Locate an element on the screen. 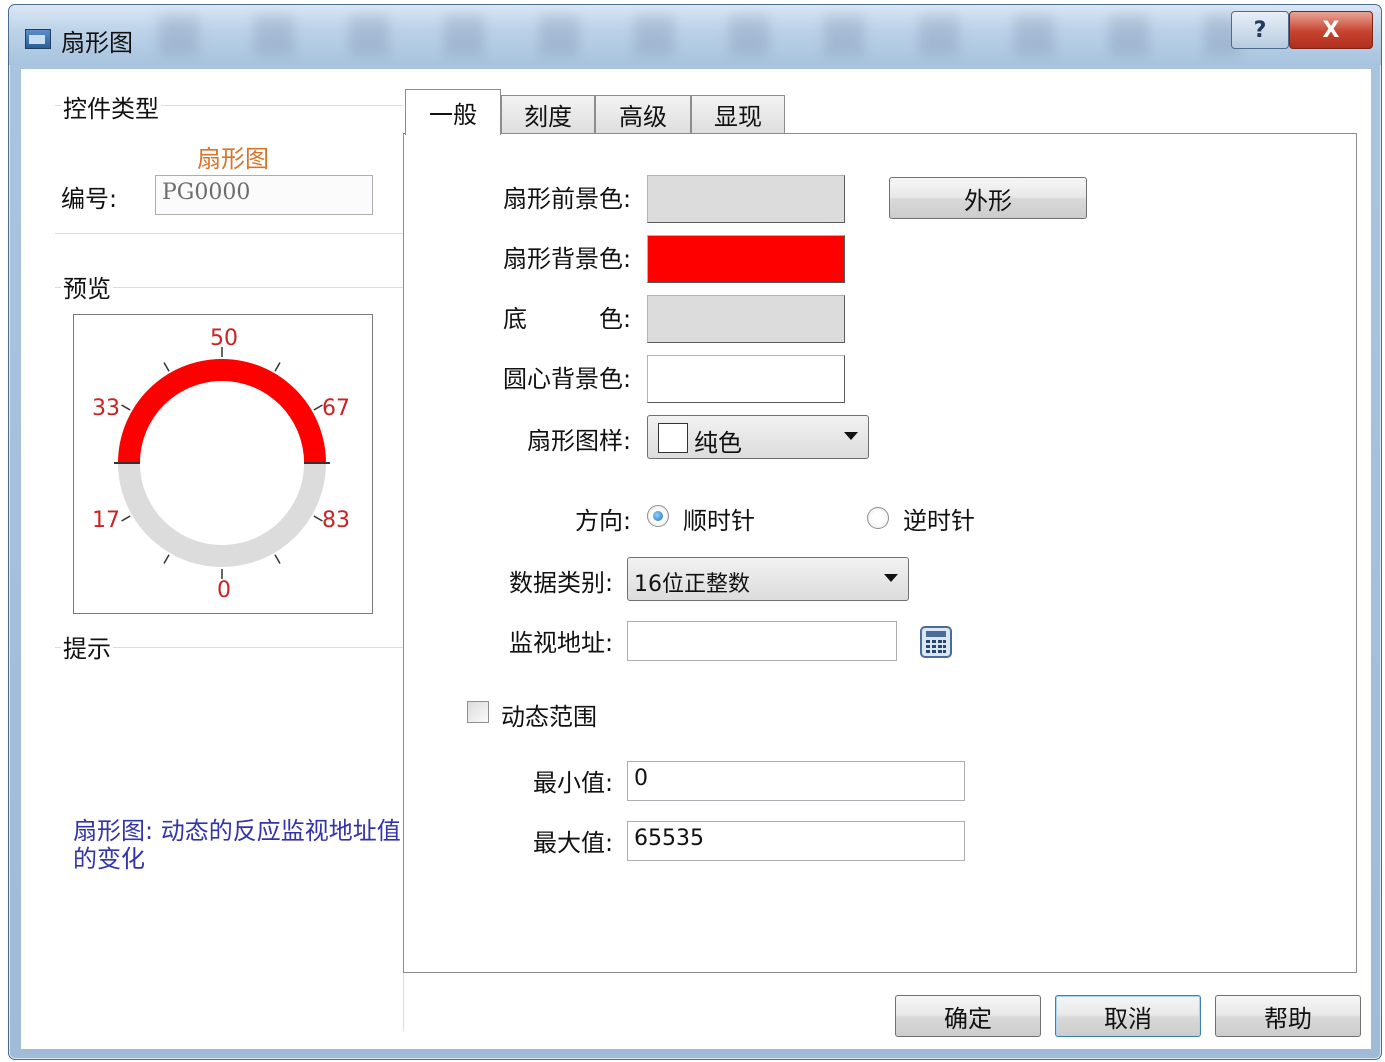  direction-label: 方向: is located at coordinates (603, 521).